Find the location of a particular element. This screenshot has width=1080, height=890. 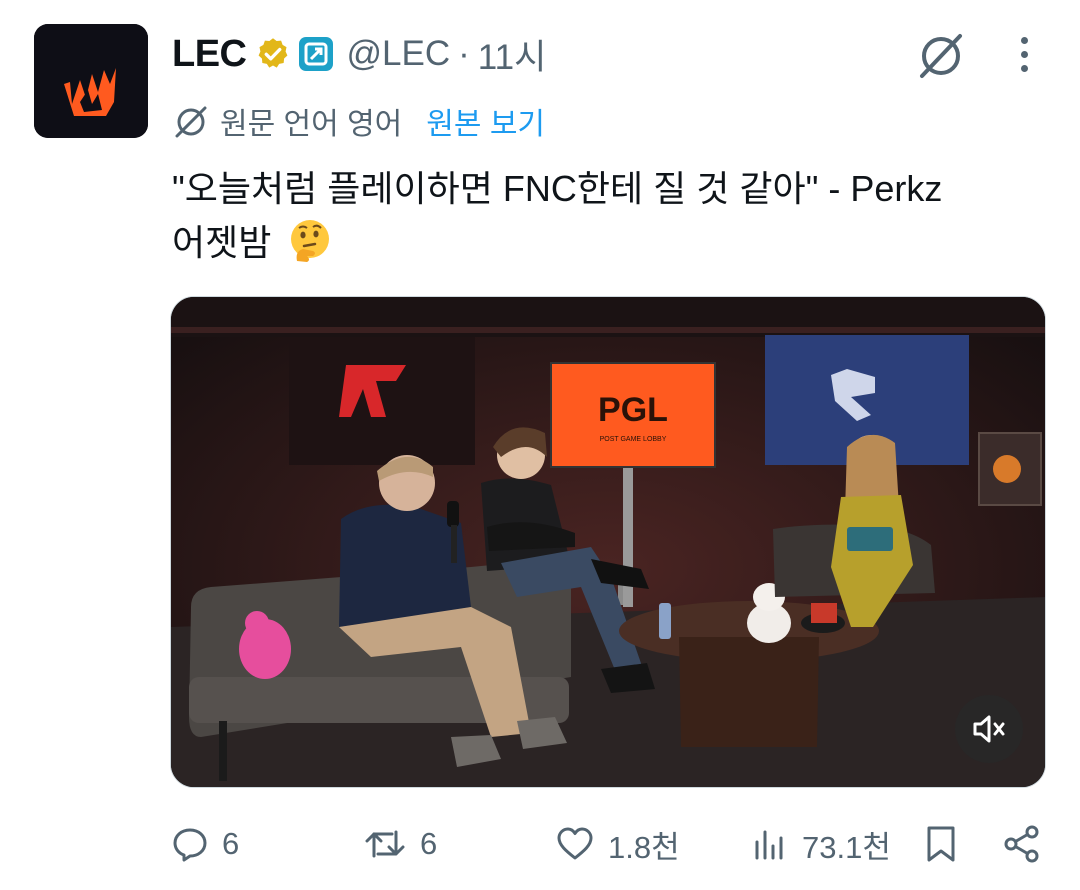

affiliate-badge-icon is located at coordinates (315, 54).